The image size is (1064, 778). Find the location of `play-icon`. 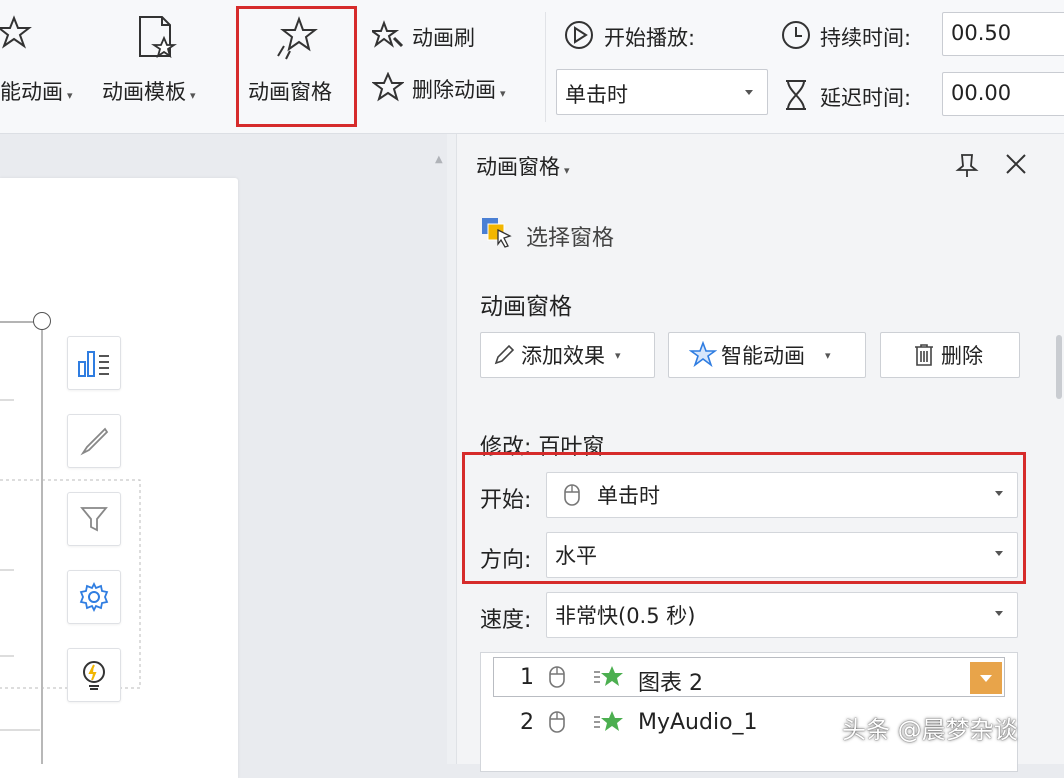

play-icon is located at coordinates (579, 35).